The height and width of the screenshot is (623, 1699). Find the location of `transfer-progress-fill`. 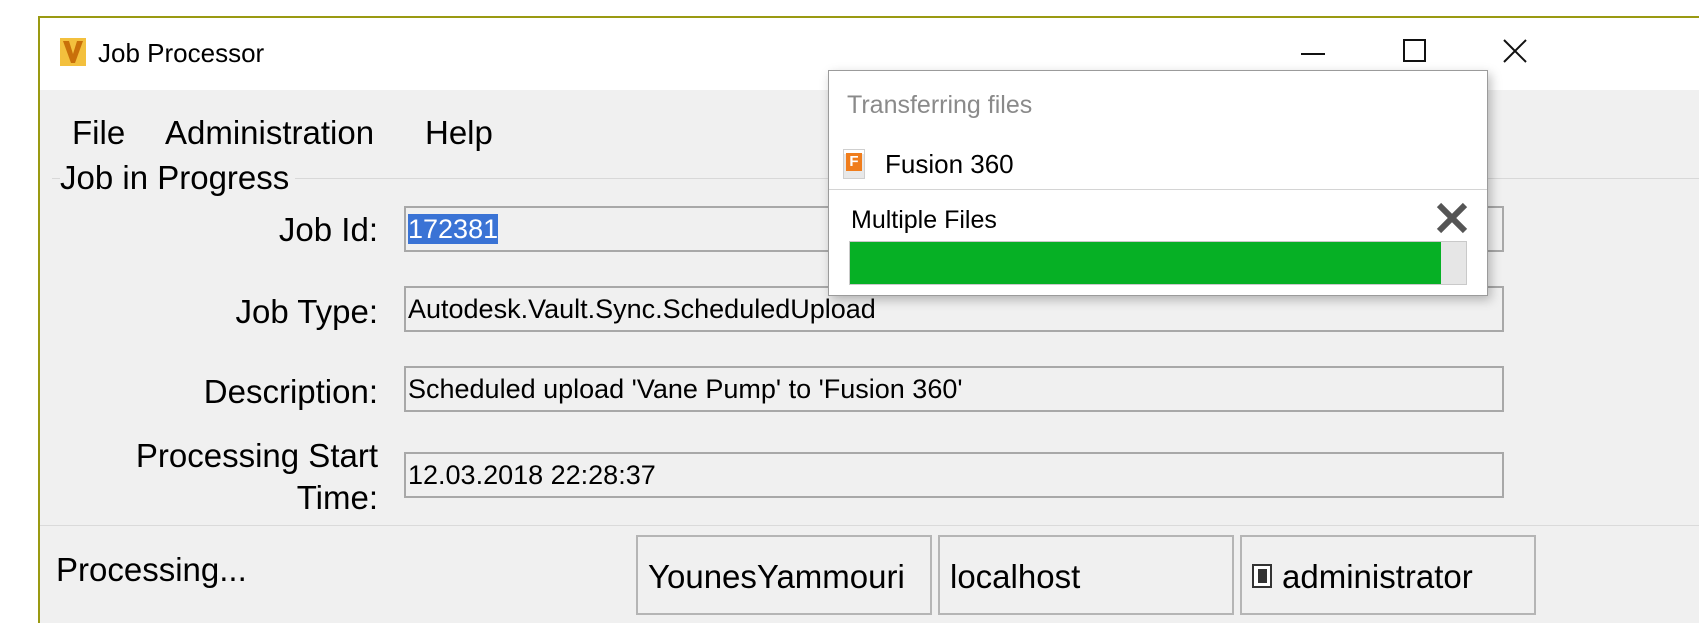

transfer-progress-fill is located at coordinates (1146, 263).